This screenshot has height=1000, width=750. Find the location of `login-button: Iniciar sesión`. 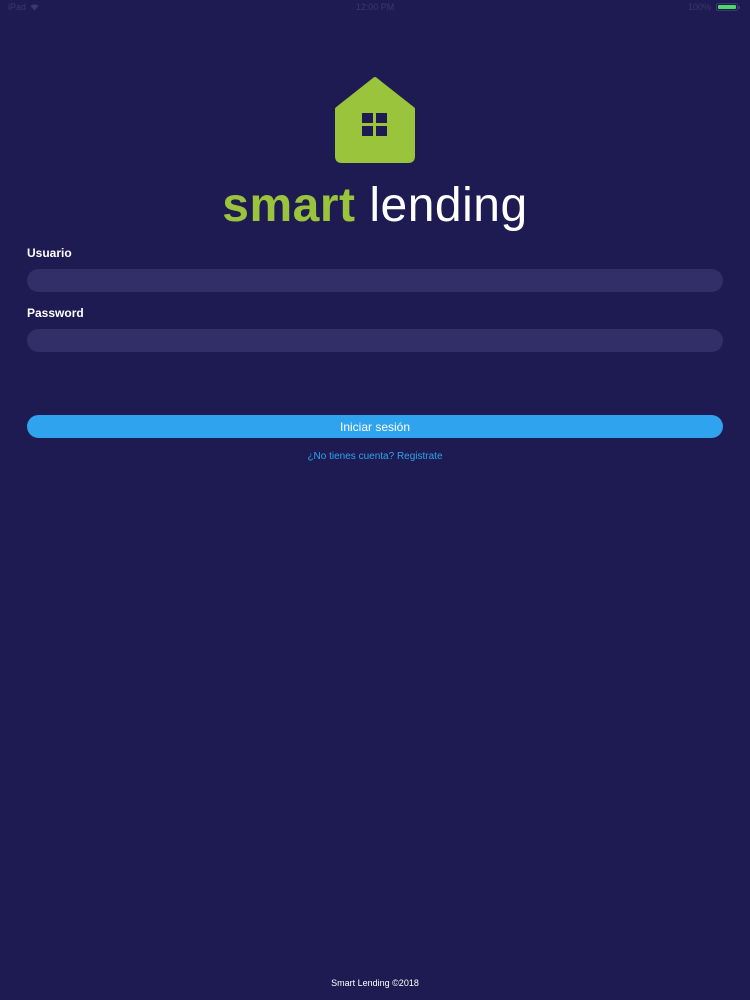

login-button: Iniciar sesión is located at coordinates (375, 426).